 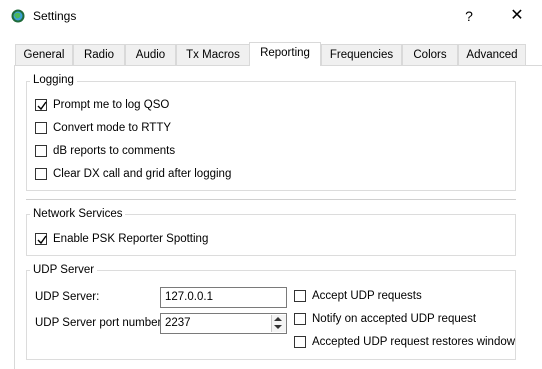 I want to click on port-spin-buttons, so click(x=278, y=323).